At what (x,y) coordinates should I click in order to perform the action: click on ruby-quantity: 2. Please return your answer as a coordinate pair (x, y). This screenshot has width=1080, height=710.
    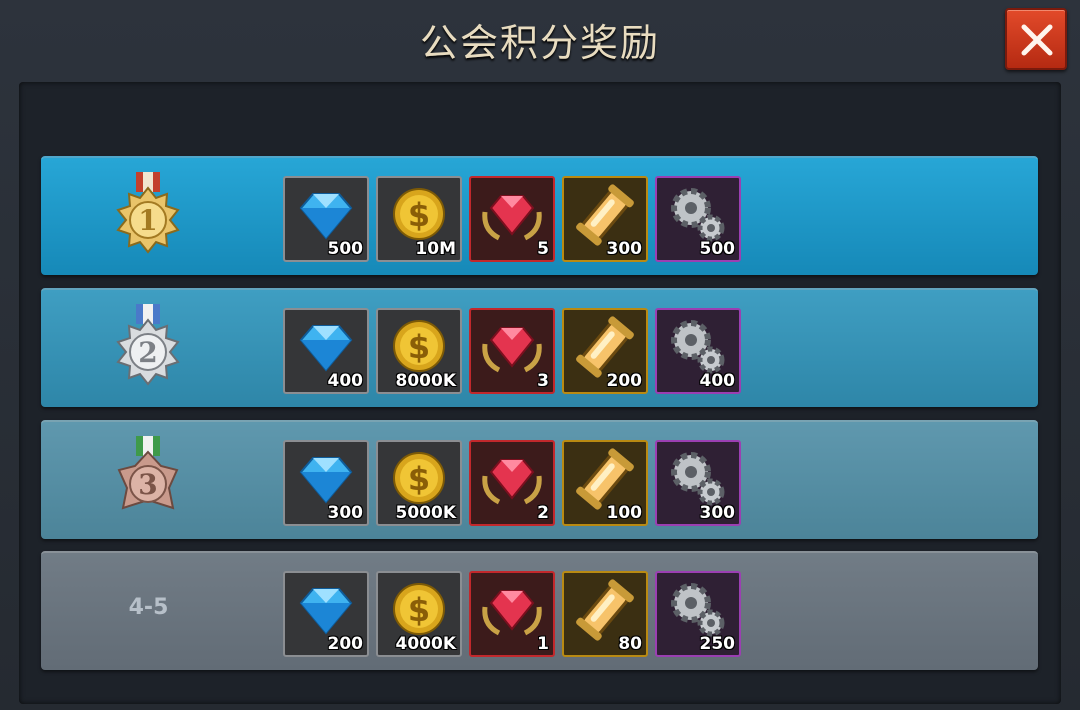
    Looking at the image, I should click on (543, 513).